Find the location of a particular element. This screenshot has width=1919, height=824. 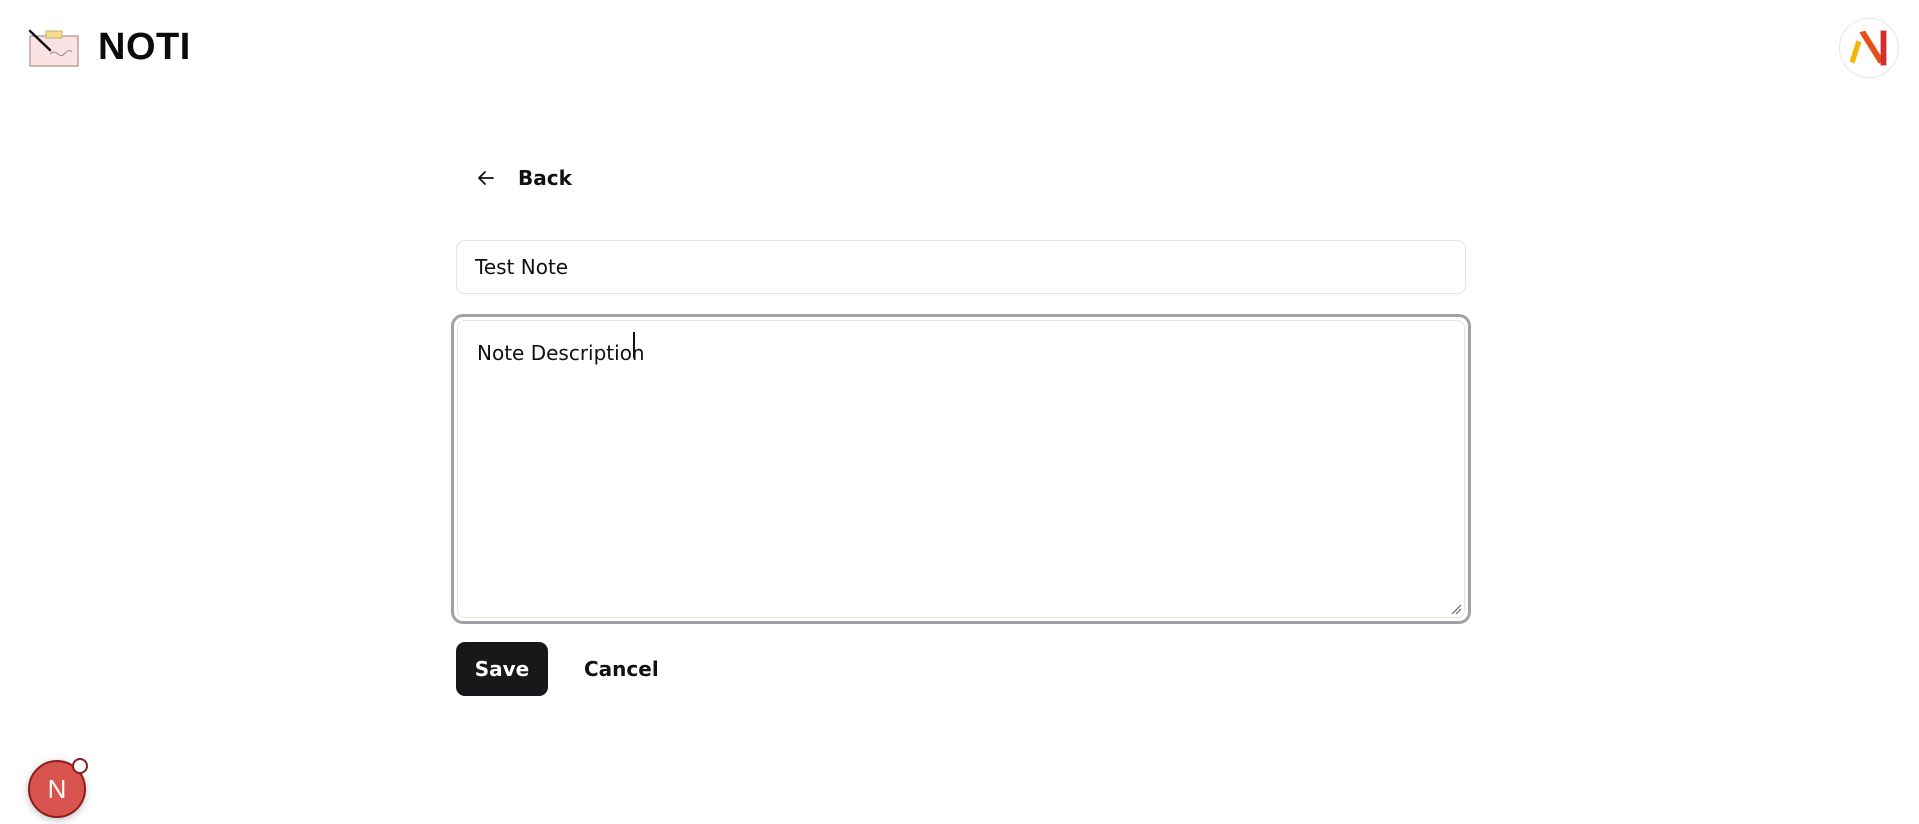

notification-dot-icon is located at coordinates (80, 766).